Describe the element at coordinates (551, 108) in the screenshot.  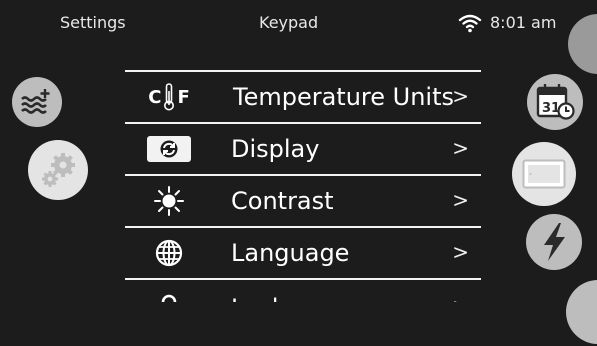
I see `calendar-day: 31` at that location.